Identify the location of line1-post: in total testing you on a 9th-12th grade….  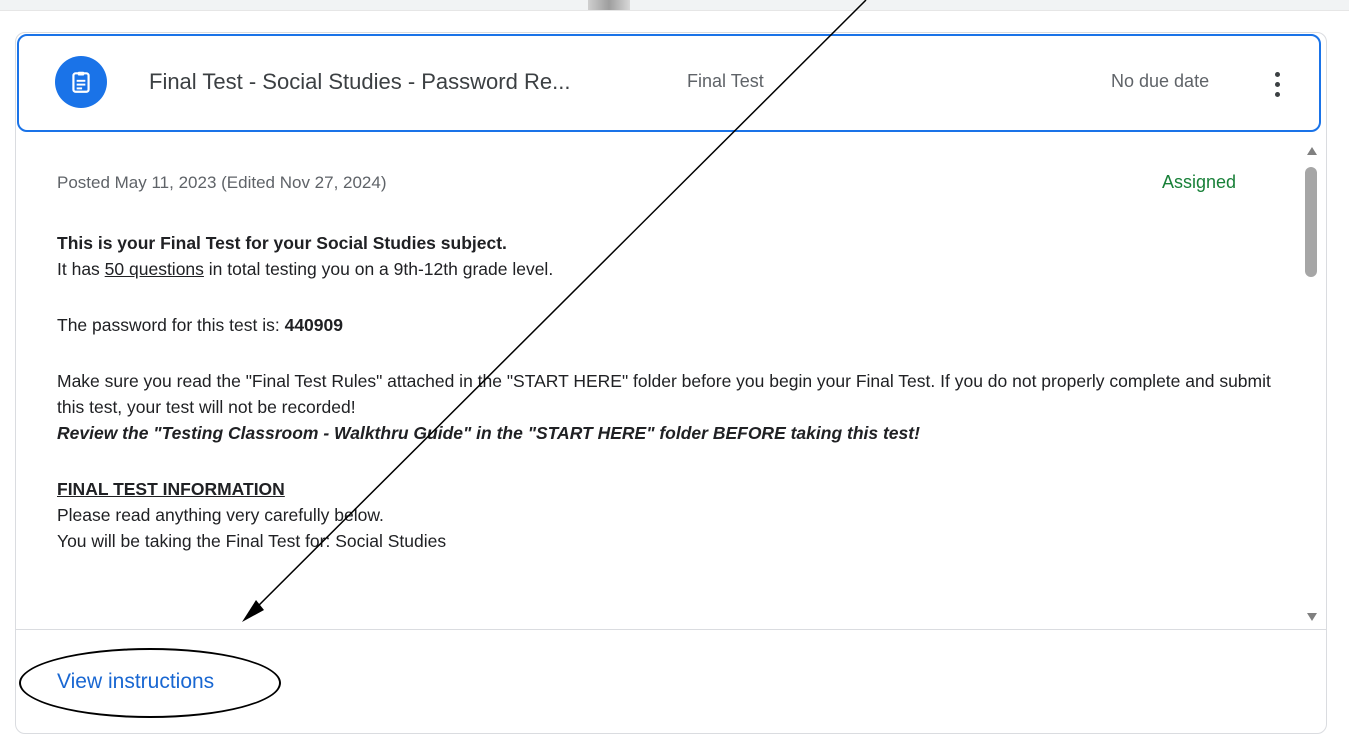
(378, 269).